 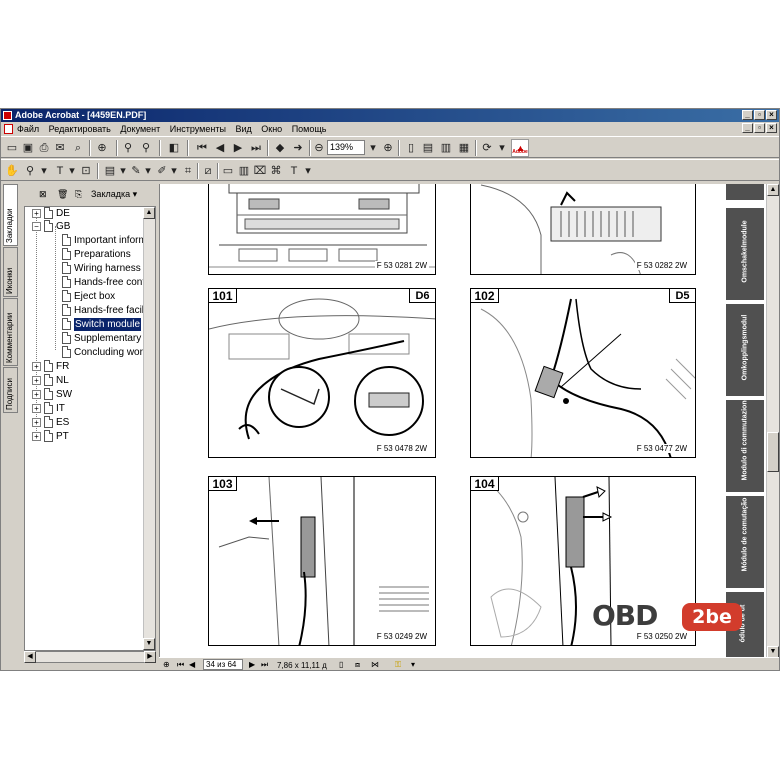 What do you see at coordinates (90, 657) in the screenshot?
I see `bookmark-tree-hscroll: ◀ ▶` at bounding box center [90, 657].